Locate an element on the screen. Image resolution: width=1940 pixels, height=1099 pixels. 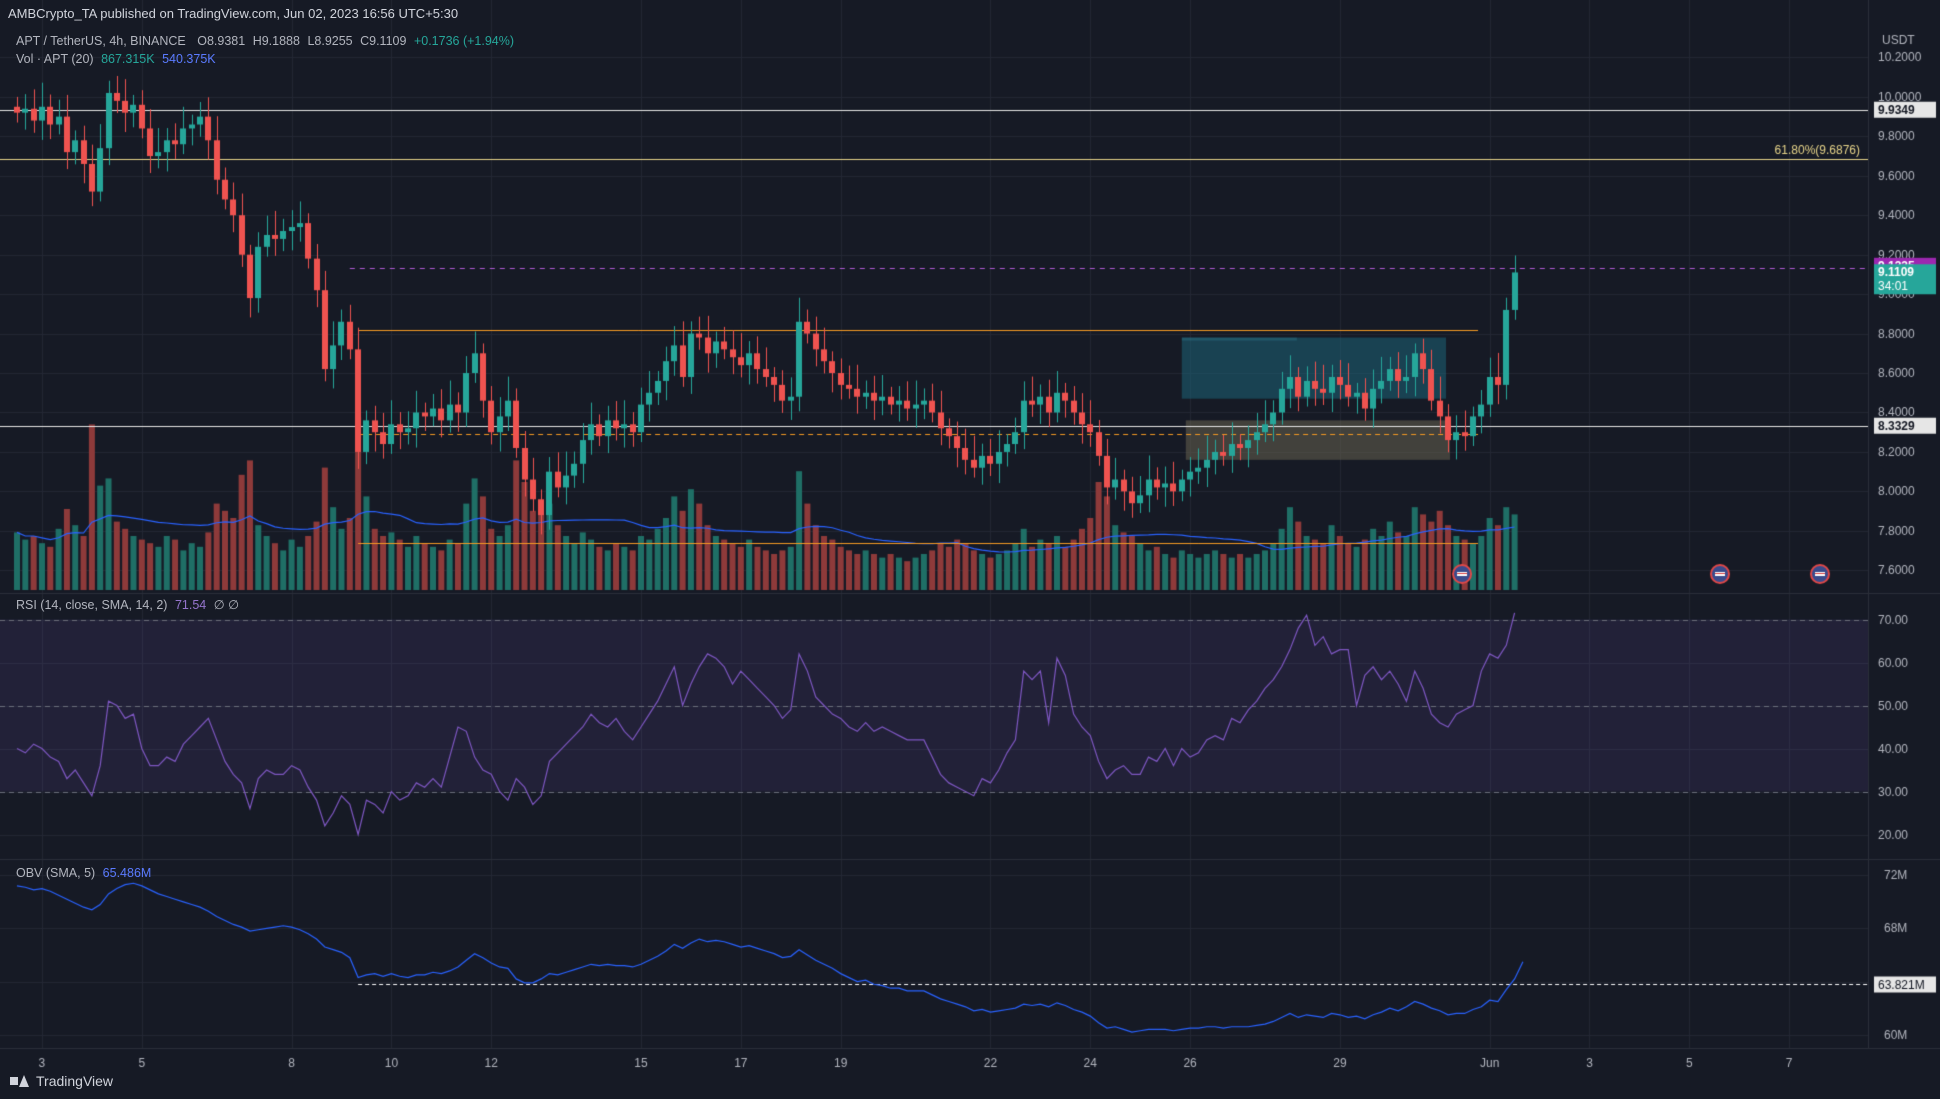
rsi-extra: ∅ ∅ is located at coordinates (226, 605).